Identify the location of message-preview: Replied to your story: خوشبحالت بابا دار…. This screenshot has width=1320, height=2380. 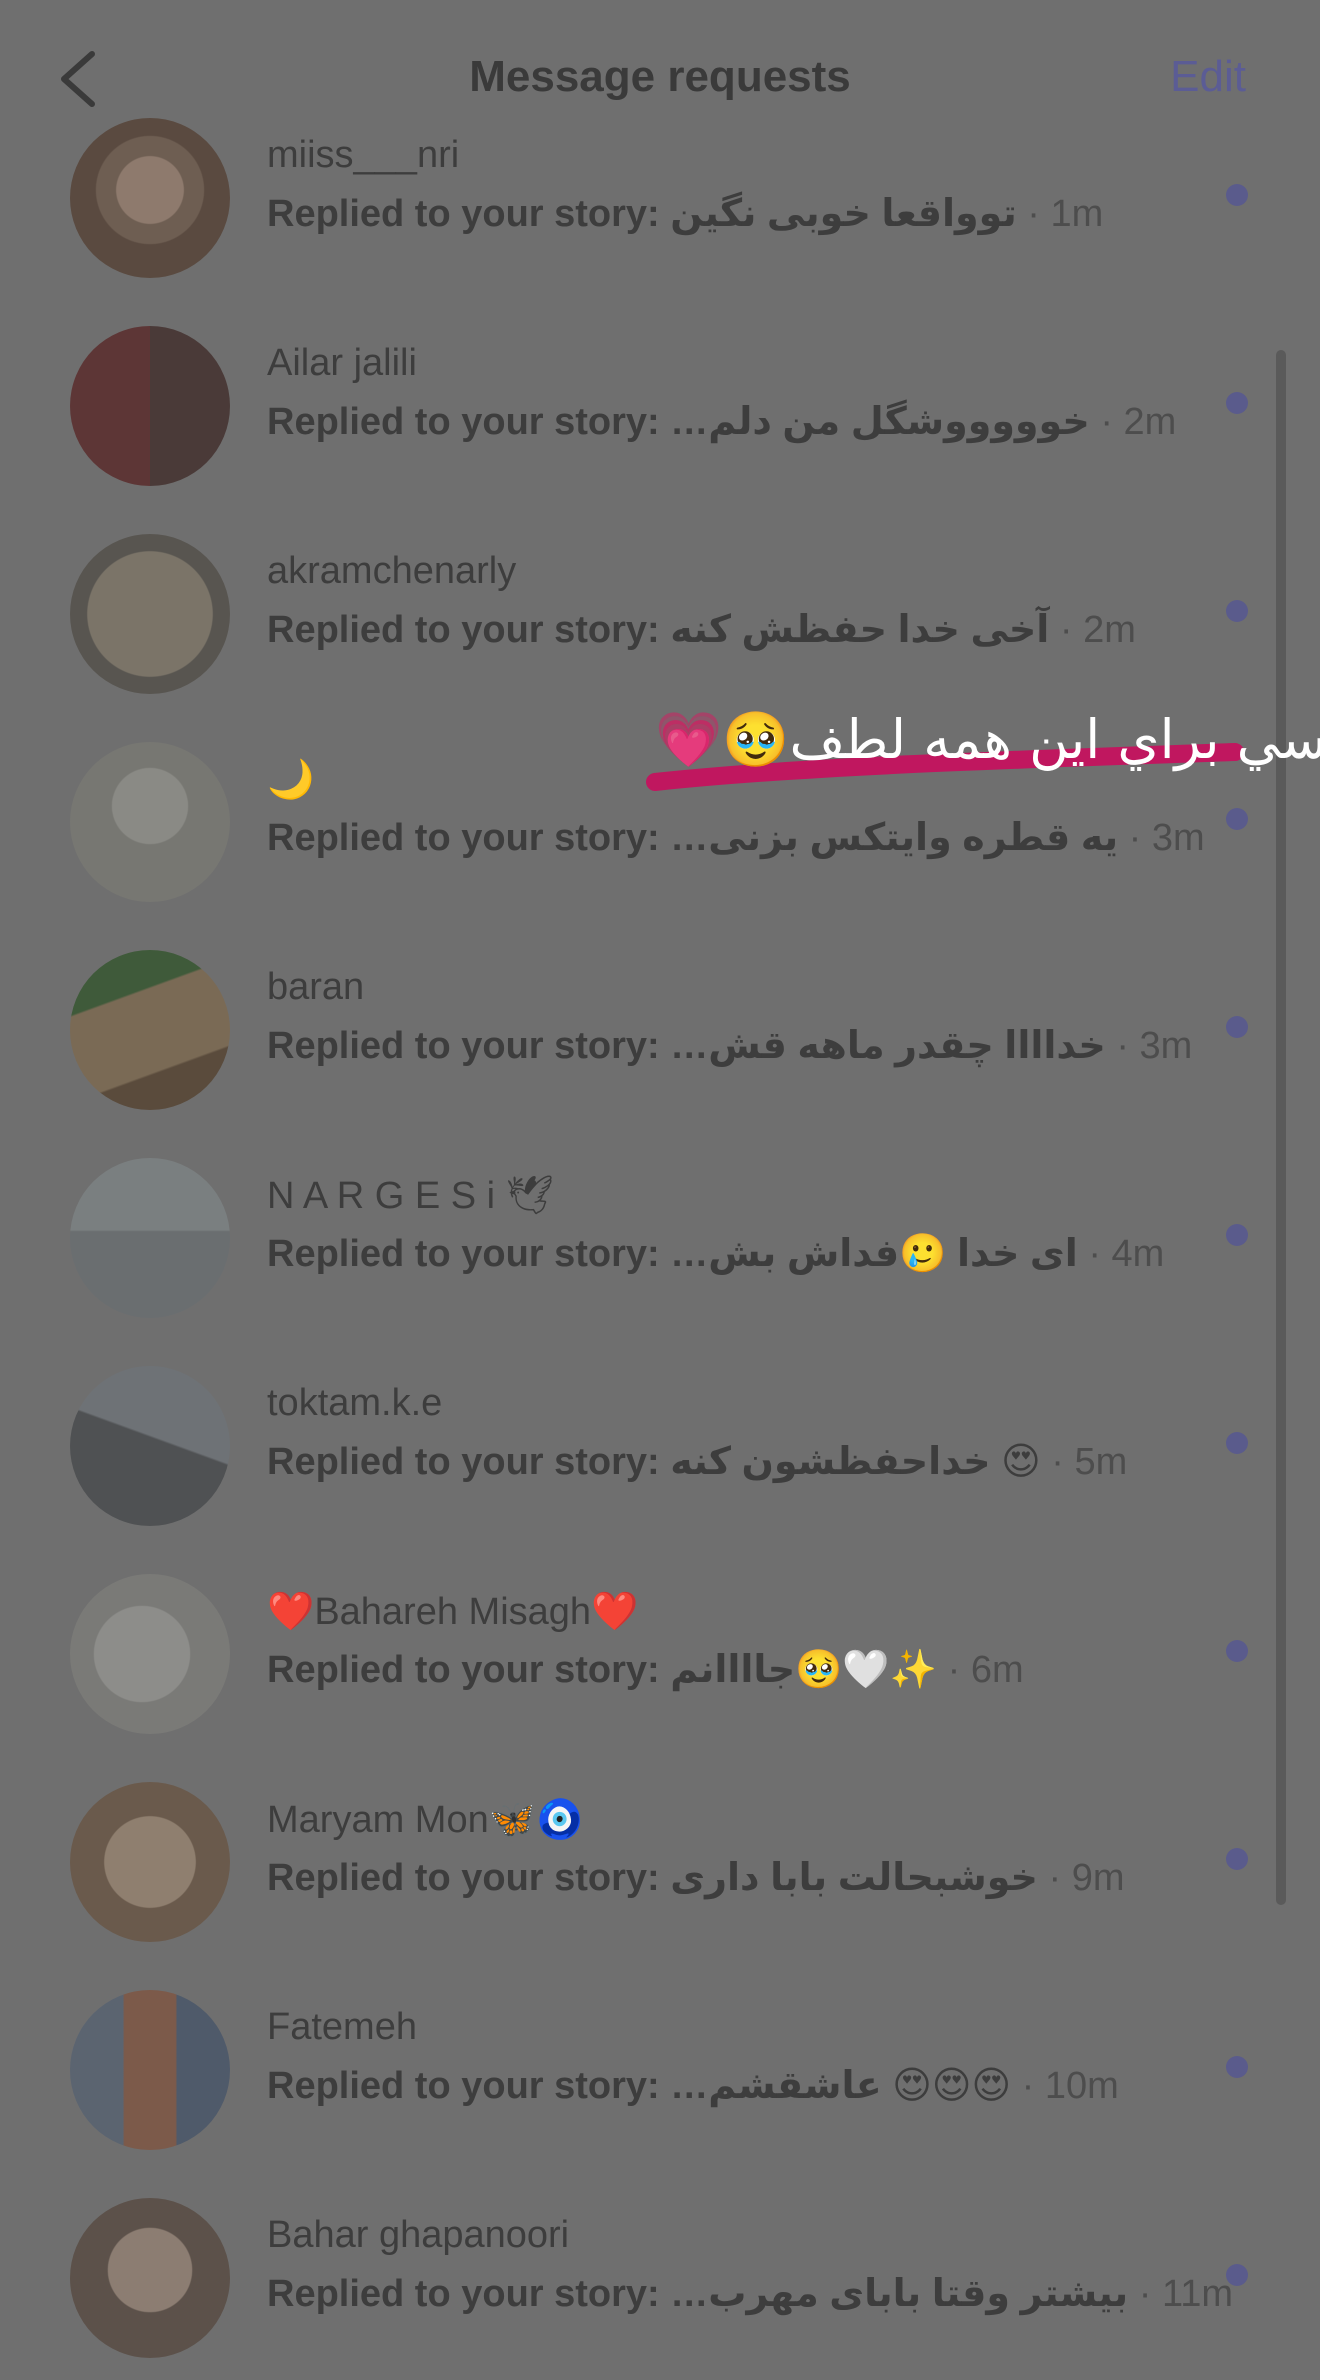
(696, 1877).